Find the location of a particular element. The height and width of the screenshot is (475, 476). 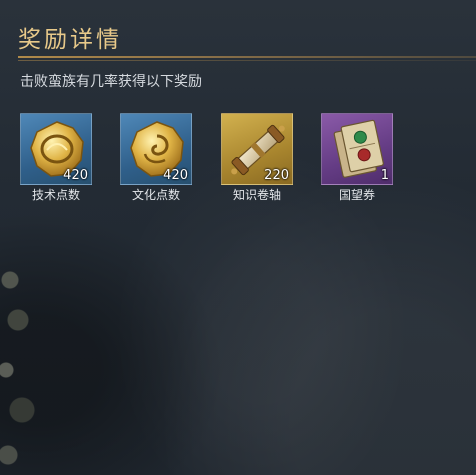

reward-slot: 1 is located at coordinates (357, 149).